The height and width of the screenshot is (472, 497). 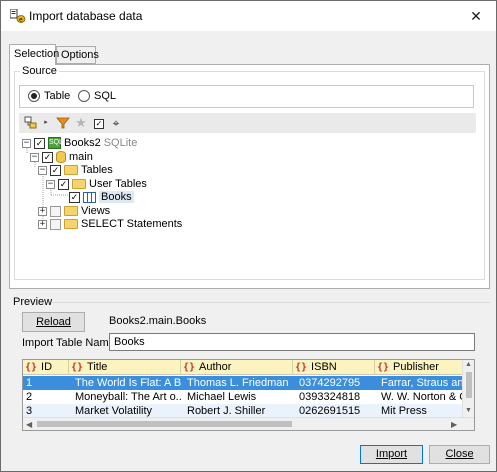 What do you see at coordinates (70, 343) in the screenshot?
I see `import-table-name-label: Import Table Name:` at bounding box center [70, 343].